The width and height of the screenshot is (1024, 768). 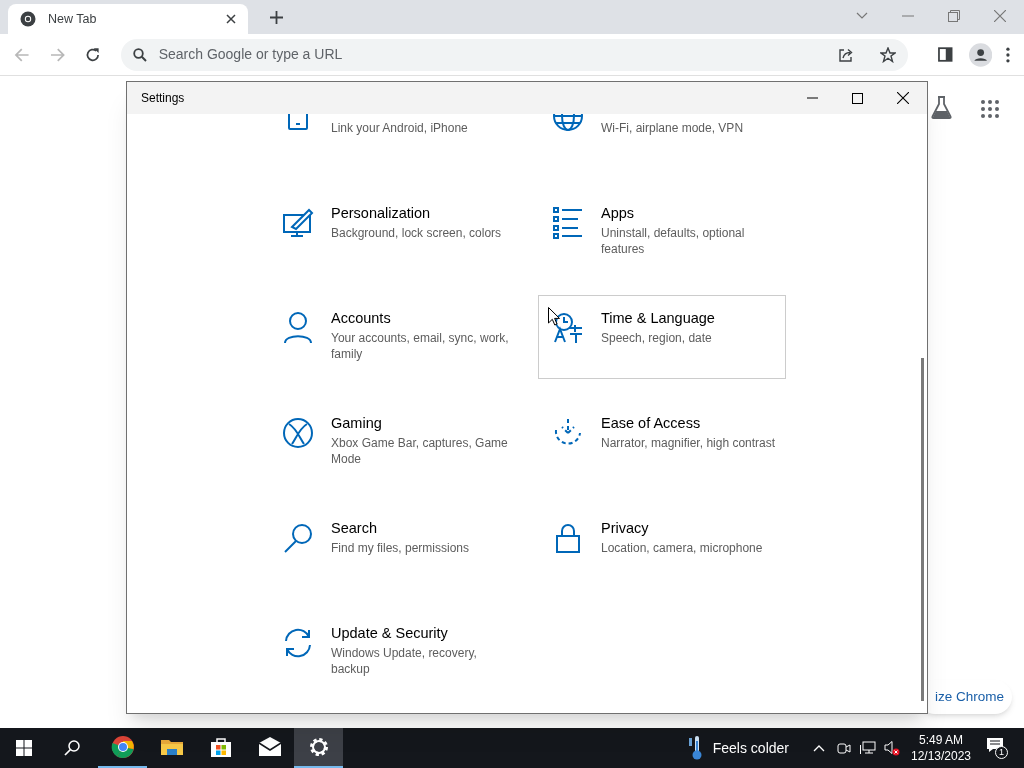 What do you see at coordinates (568, 328) in the screenshot?
I see `clock-letters-icon` at bounding box center [568, 328].